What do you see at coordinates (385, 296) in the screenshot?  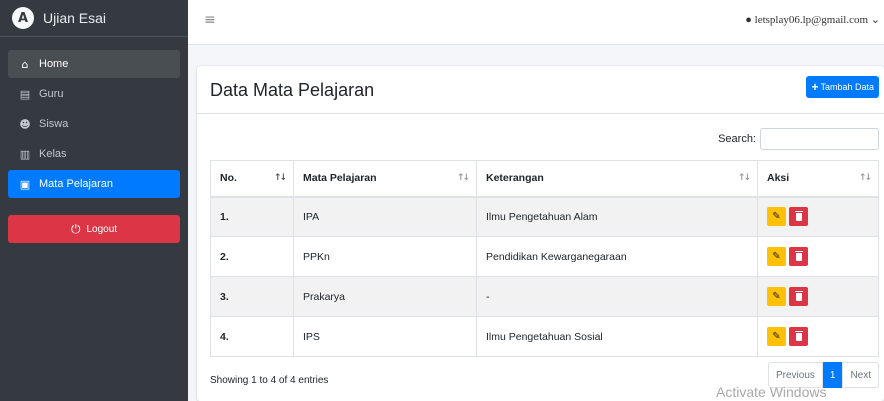 I see `cell-mata-pelajaran: Prakarya` at bounding box center [385, 296].